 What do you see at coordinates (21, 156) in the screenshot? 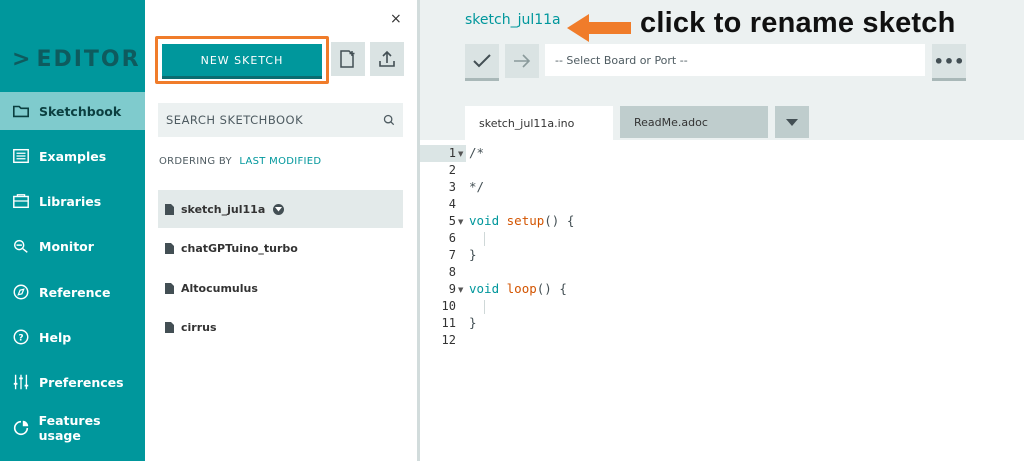
I see `list-icon` at bounding box center [21, 156].